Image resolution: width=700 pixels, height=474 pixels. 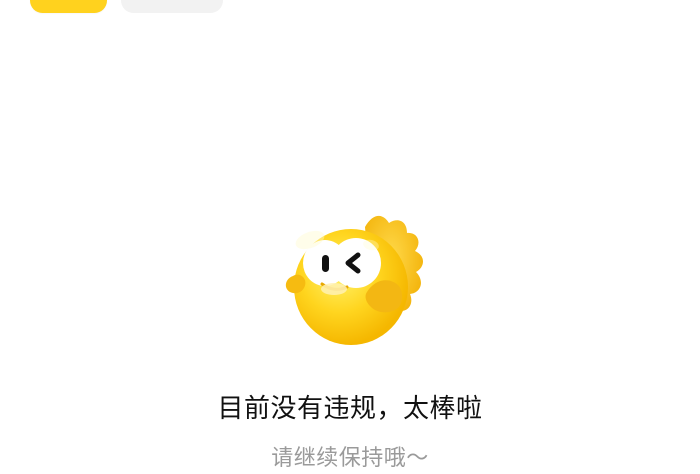 I want to click on yellow-pufferfish-mascot-icon, so click(x=350, y=280).